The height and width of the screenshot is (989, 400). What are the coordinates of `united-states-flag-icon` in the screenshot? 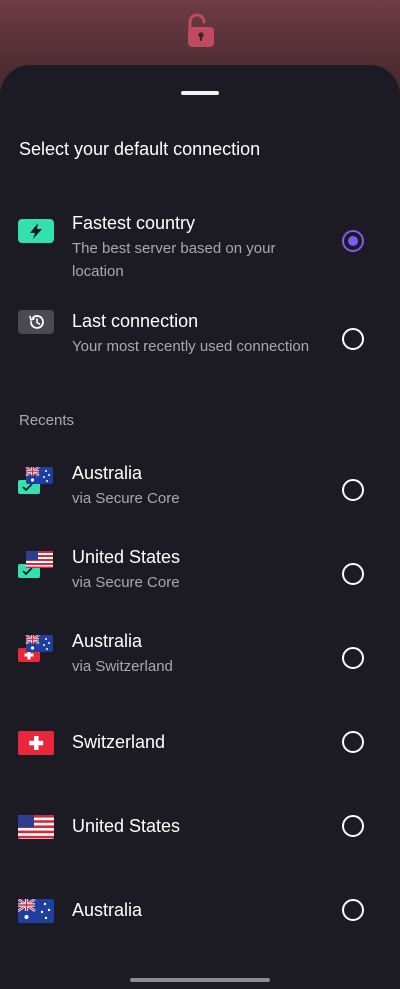 It's located at (36, 827).